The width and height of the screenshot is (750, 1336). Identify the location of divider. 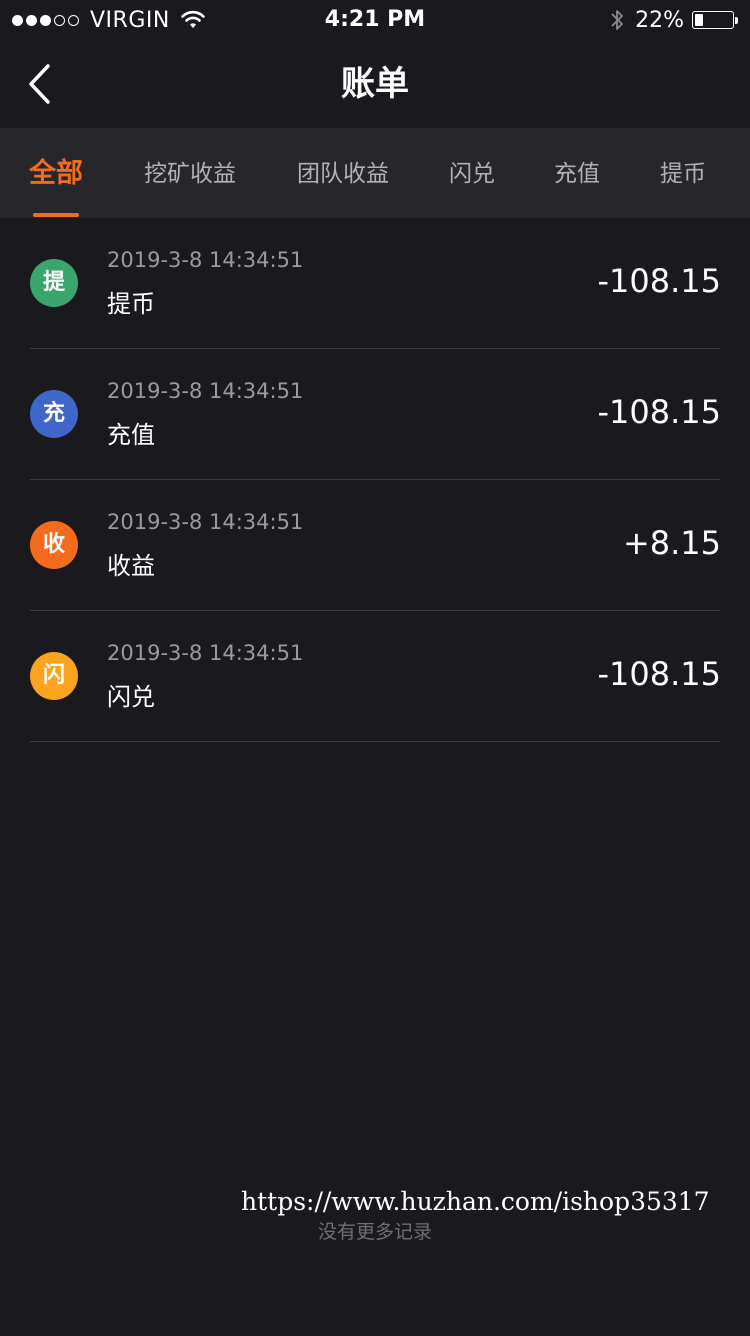
(375, 741).